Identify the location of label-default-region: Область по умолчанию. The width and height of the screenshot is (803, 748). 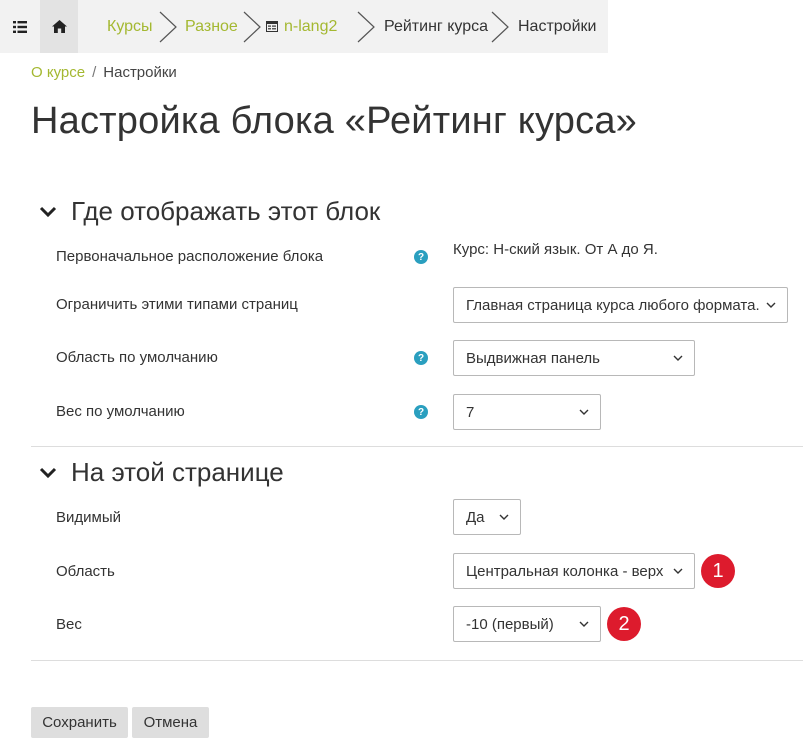
(137, 357).